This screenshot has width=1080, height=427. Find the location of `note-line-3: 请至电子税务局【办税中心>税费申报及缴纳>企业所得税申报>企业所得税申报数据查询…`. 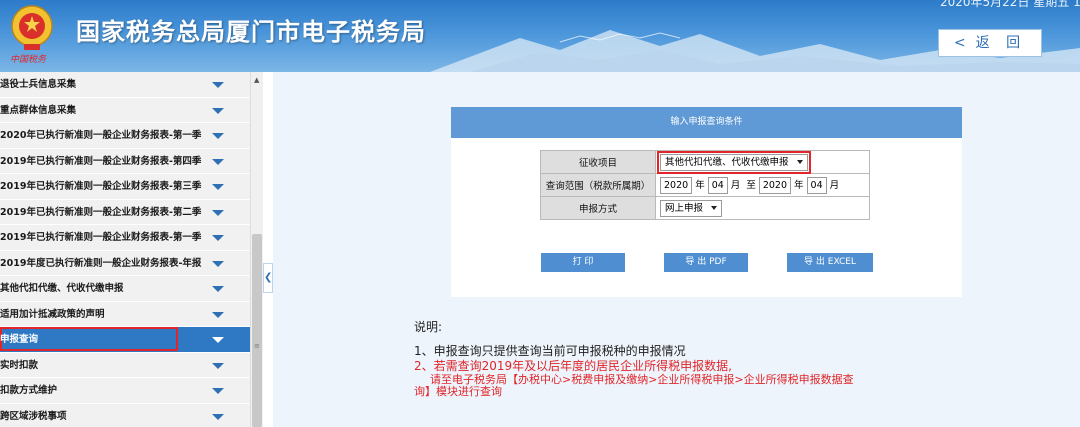

note-line-3: 请至电子税务局【办税中心>税费申报及缴纳>企业所得税申报>企业所得税申报数据查询… is located at coordinates (634, 385).